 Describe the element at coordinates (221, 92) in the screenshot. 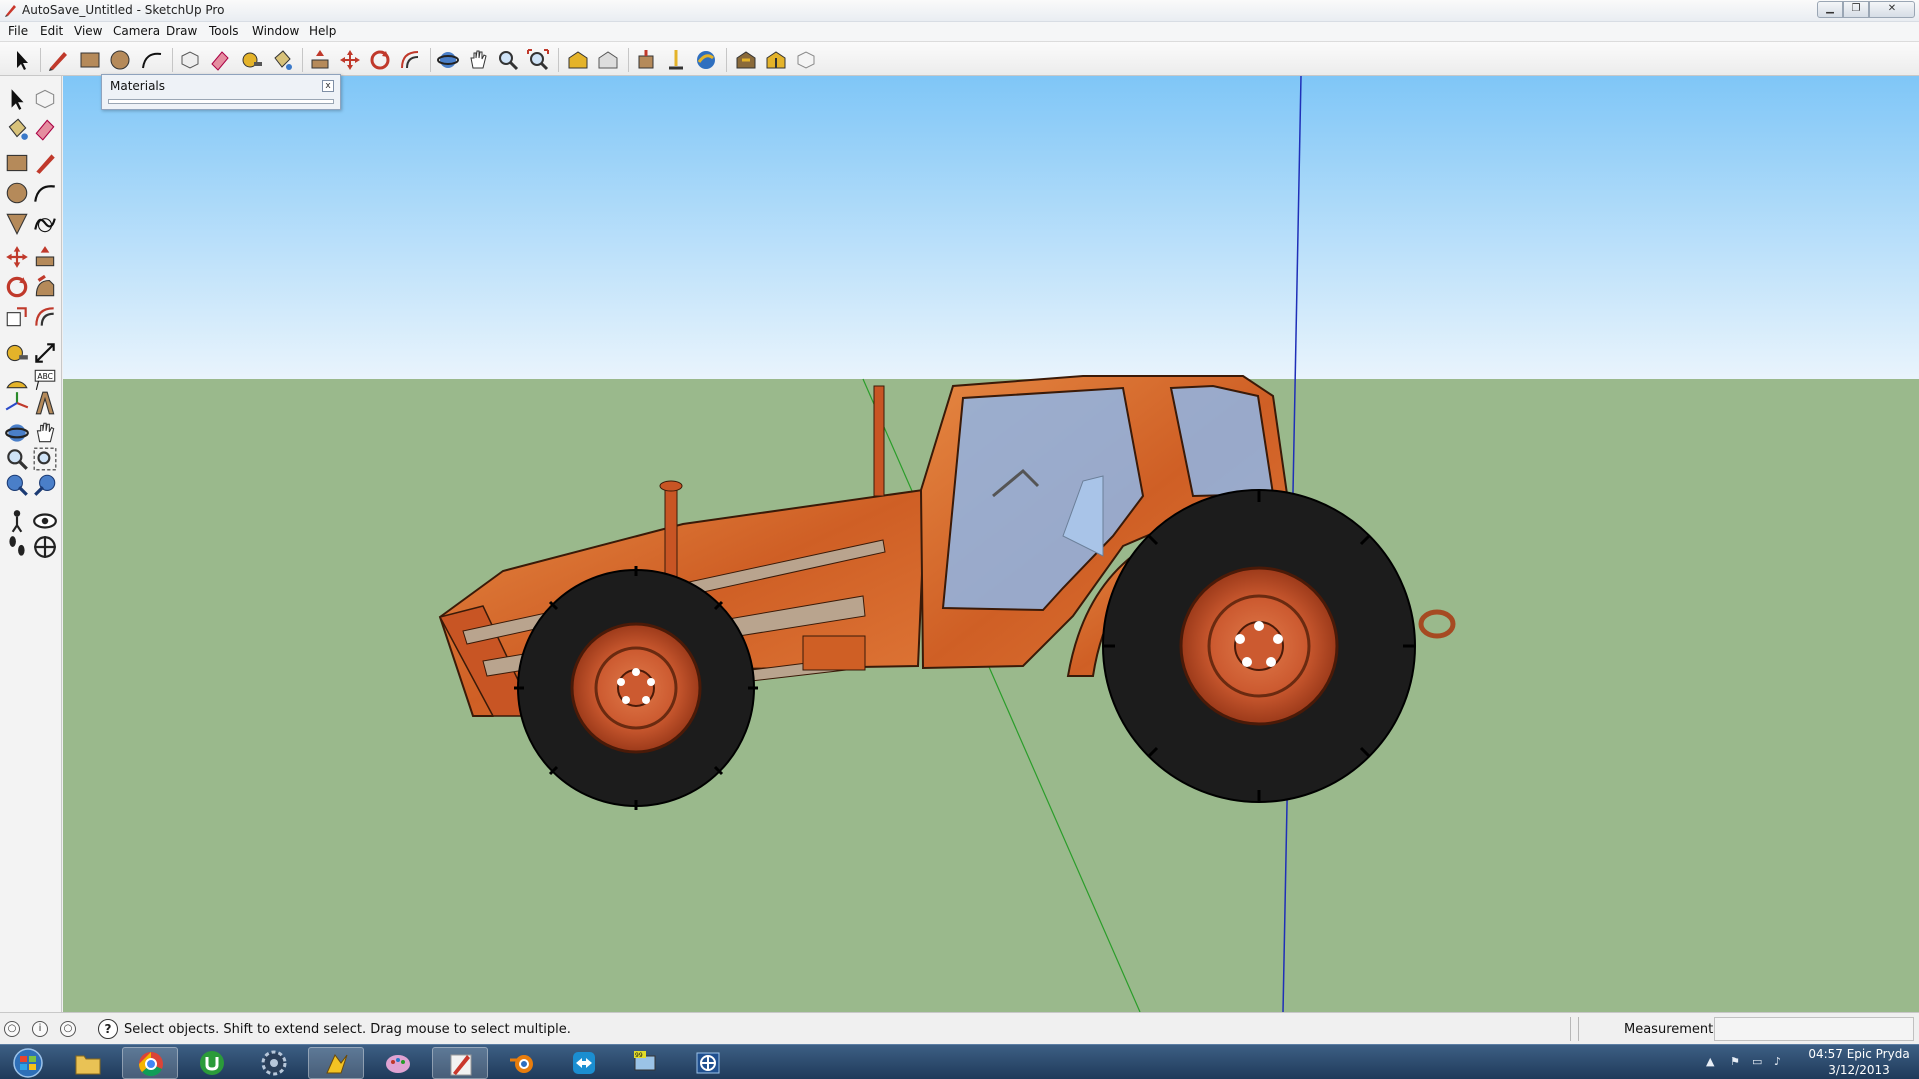

I see `materials-panel: Materials x` at that location.